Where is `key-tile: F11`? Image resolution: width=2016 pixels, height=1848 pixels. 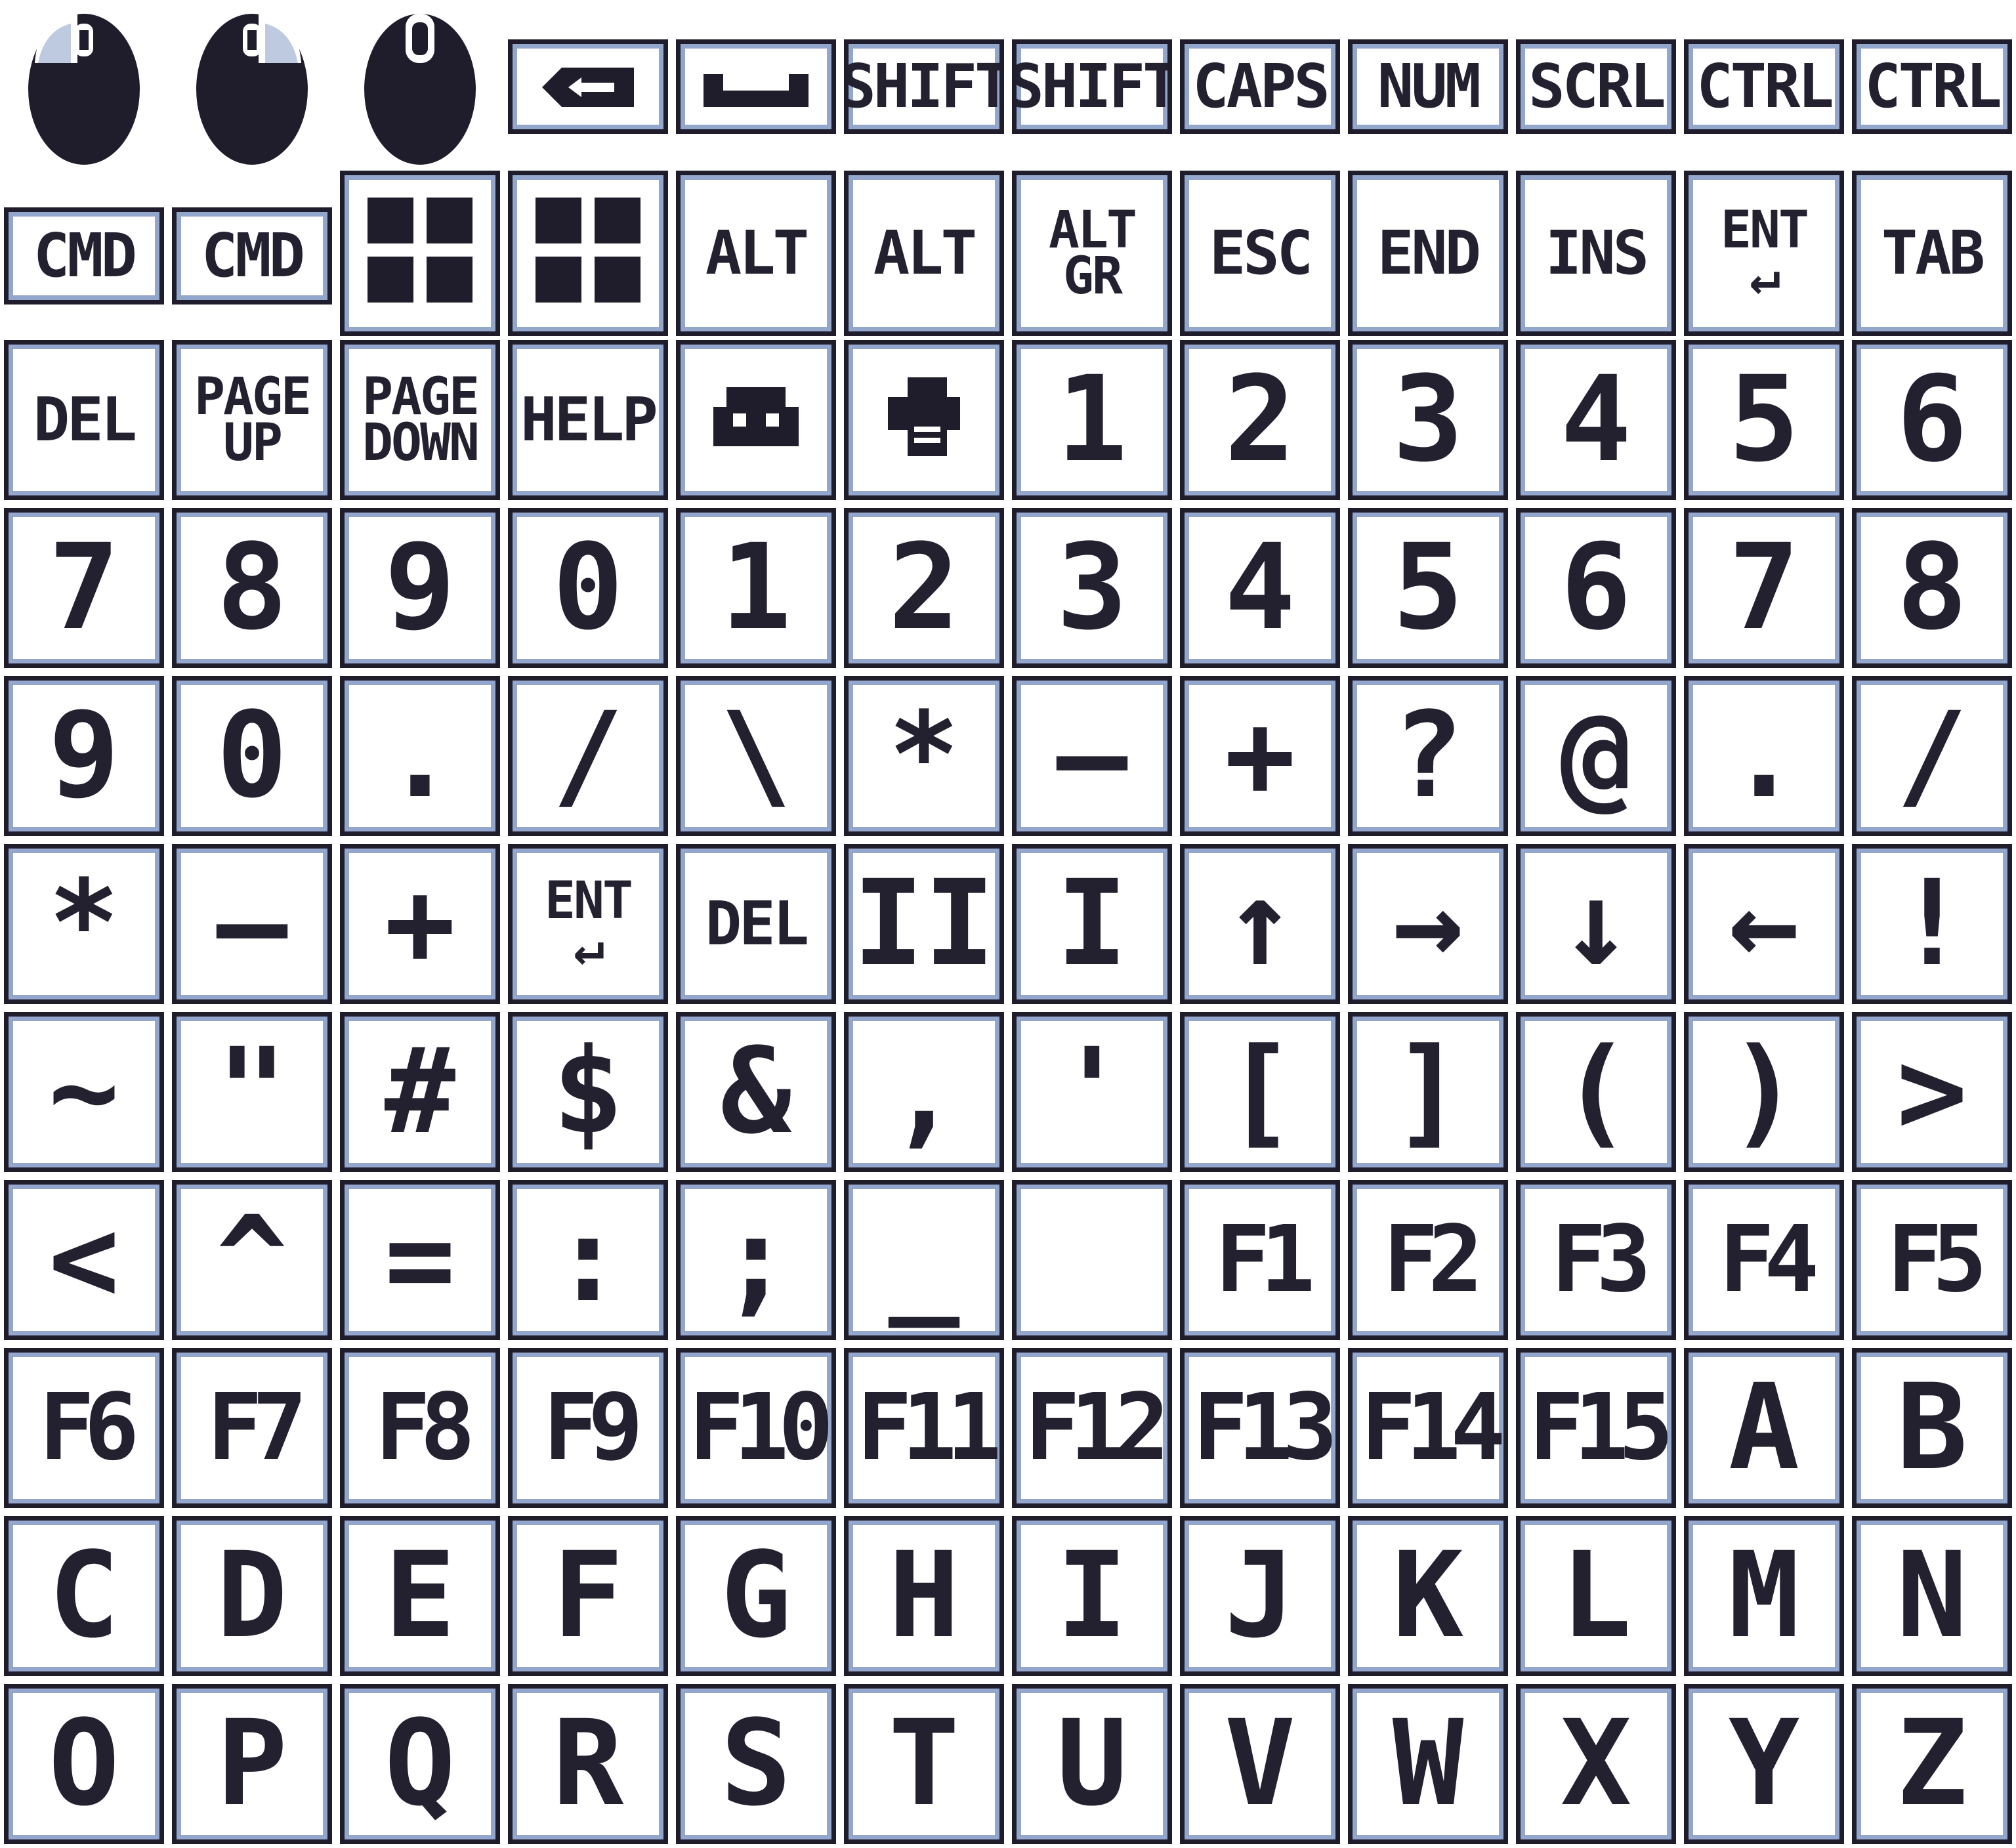
key-tile: F11 is located at coordinates (924, 1428).